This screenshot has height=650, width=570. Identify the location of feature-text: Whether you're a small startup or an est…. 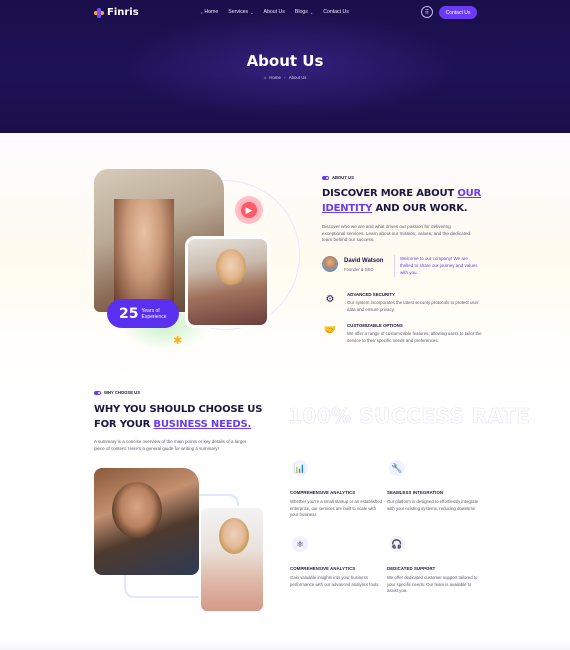
(336, 508).